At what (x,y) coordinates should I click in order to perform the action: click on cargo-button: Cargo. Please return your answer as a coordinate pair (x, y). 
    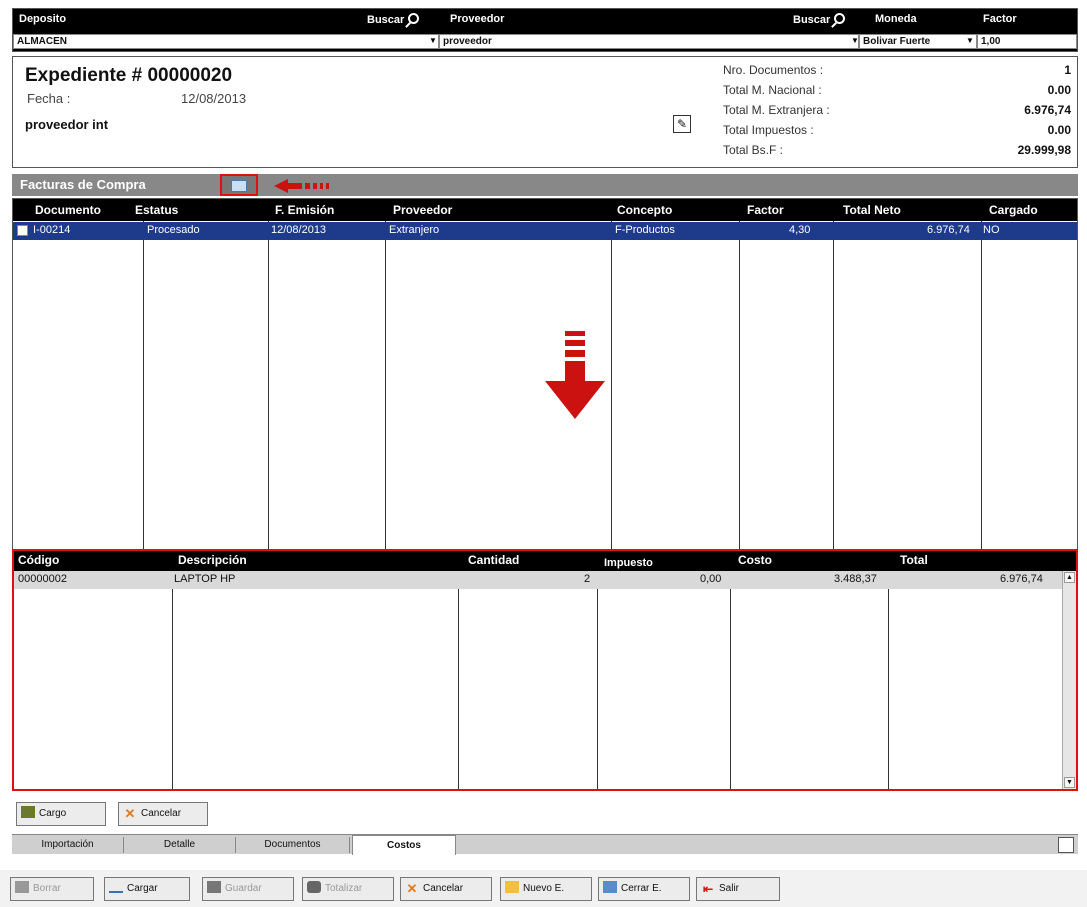
    Looking at the image, I should click on (61, 814).